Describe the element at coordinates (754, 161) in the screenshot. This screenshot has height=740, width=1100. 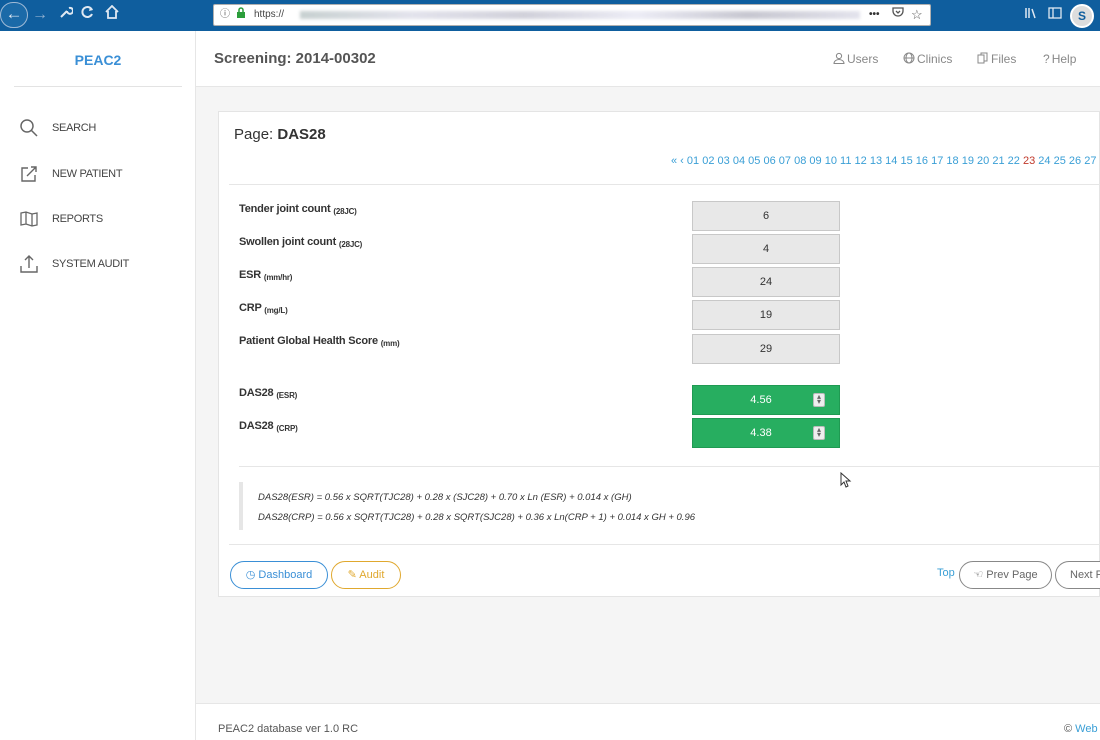
I see `pager-page-link: 05` at that location.